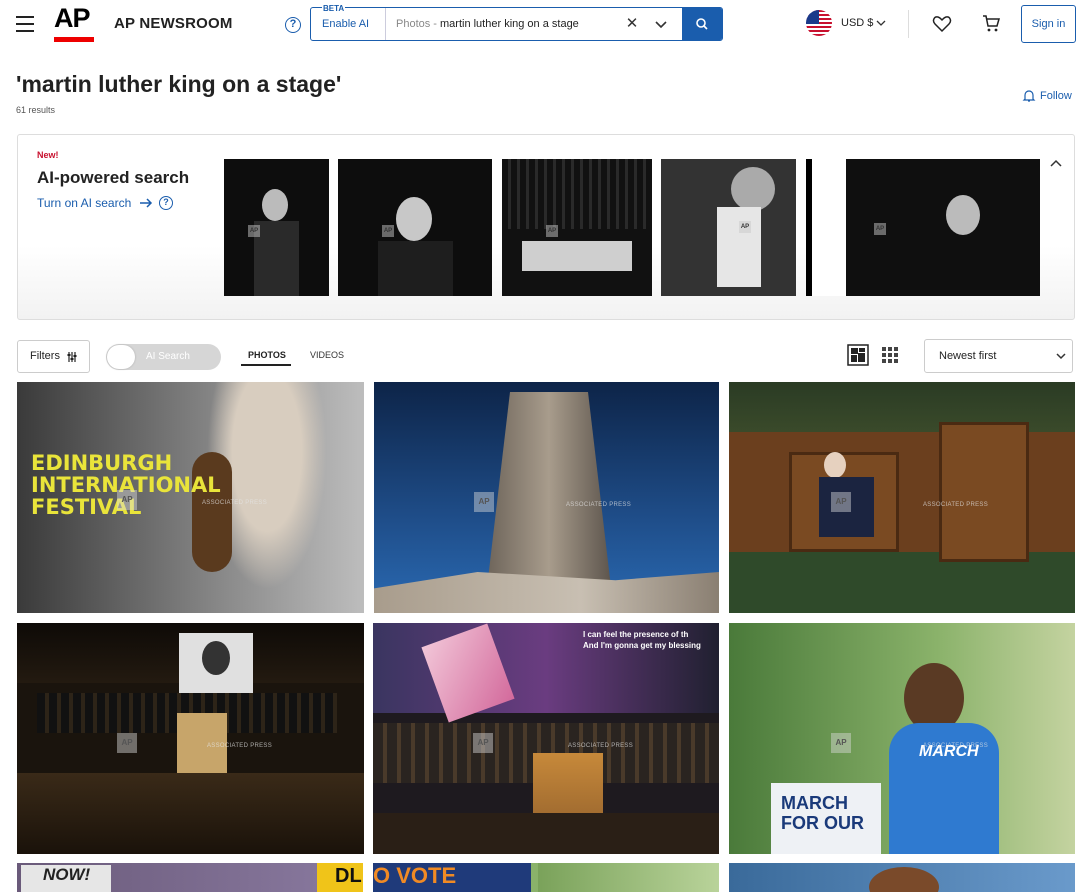 Image resolution: width=1085 pixels, height=892 pixels. What do you see at coordinates (942, 24) in the screenshot?
I see `favorites-heart-icon` at bounding box center [942, 24].